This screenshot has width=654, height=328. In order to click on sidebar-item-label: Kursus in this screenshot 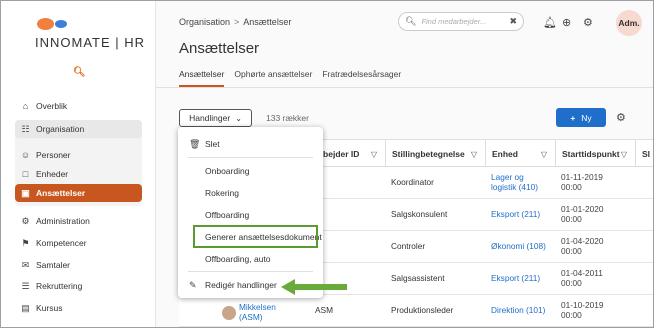, I will do `click(49, 308)`.